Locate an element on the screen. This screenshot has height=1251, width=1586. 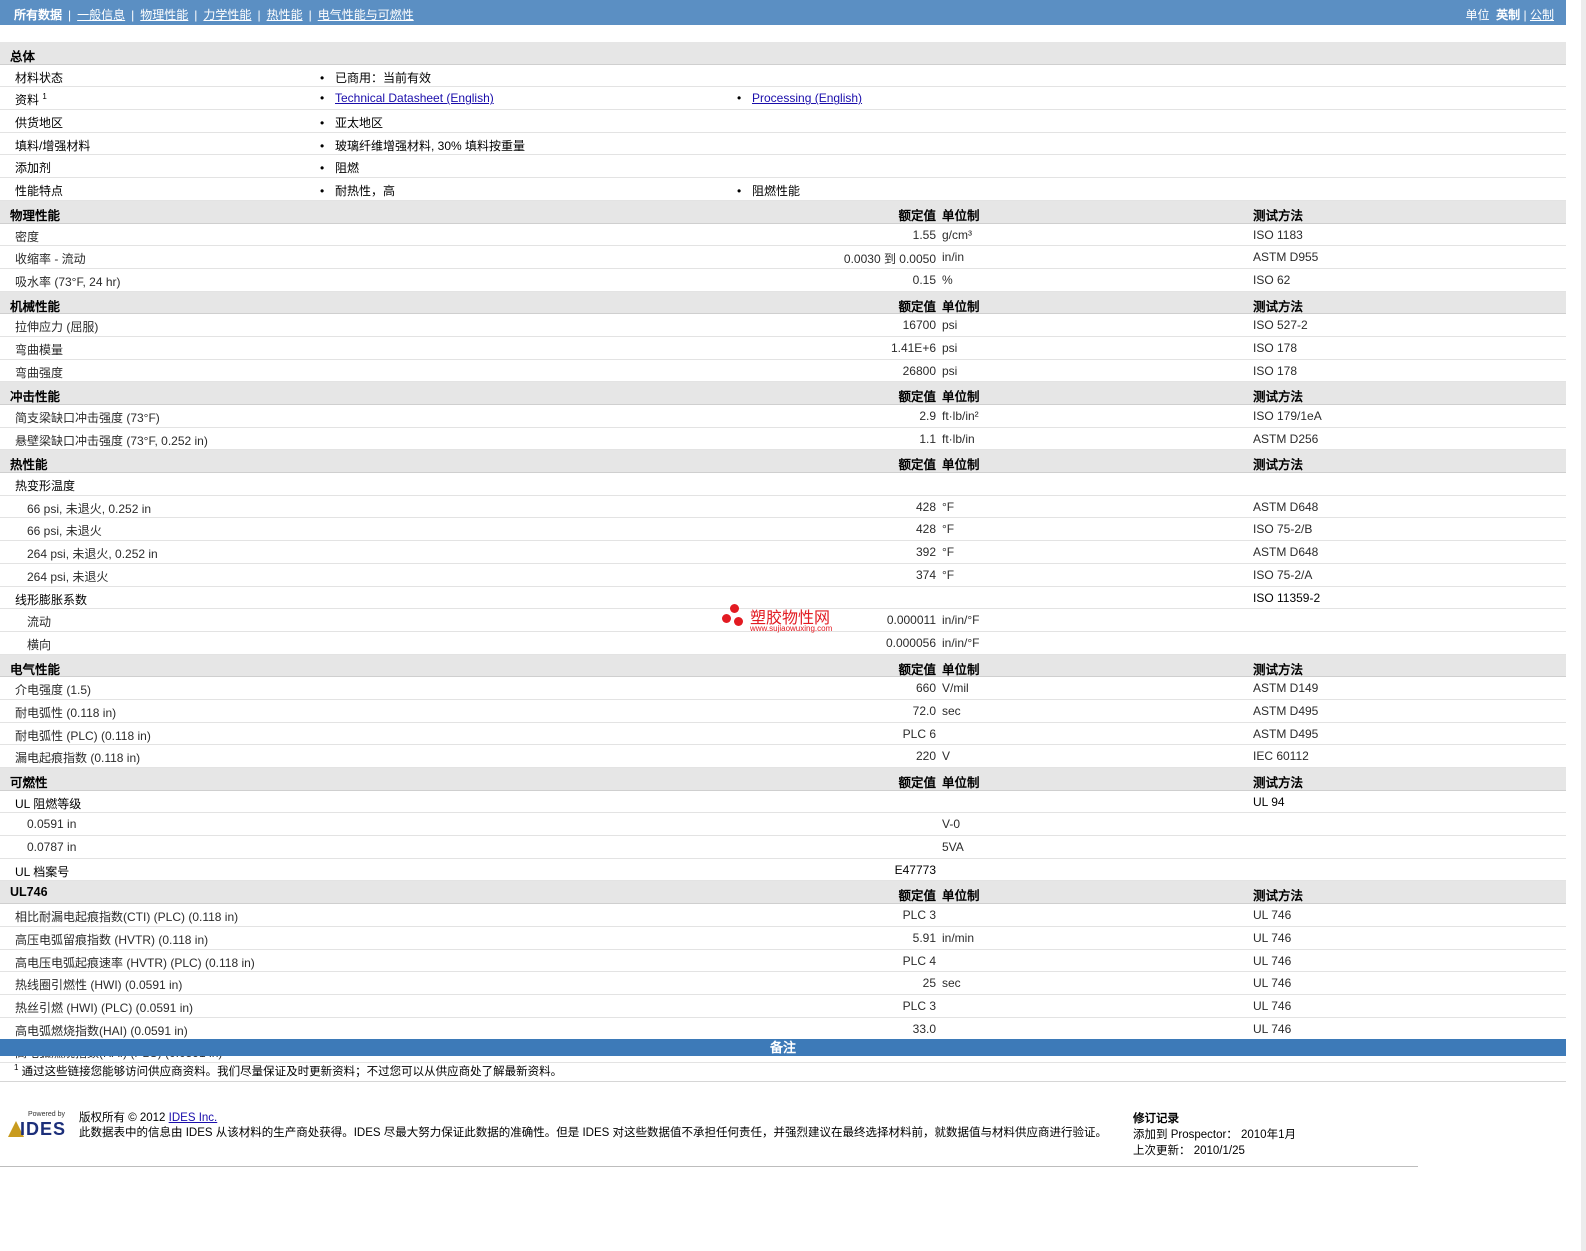
nav-all-data: 所有数据 is located at coordinates (38, 15).